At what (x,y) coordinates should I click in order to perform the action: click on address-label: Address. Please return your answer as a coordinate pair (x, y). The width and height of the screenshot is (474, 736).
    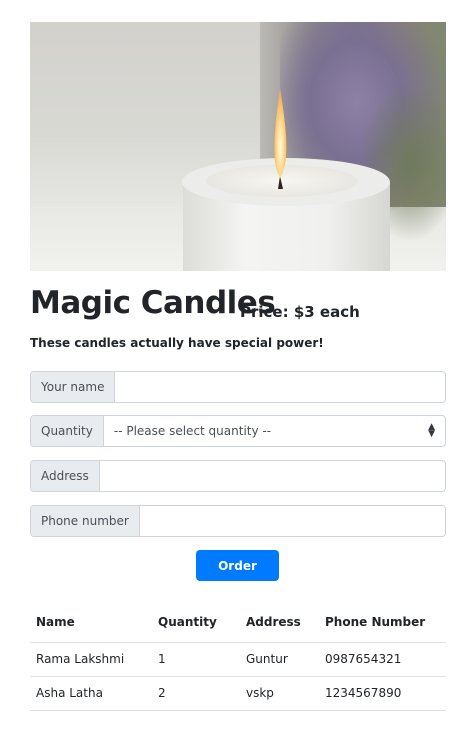
    Looking at the image, I should click on (65, 476).